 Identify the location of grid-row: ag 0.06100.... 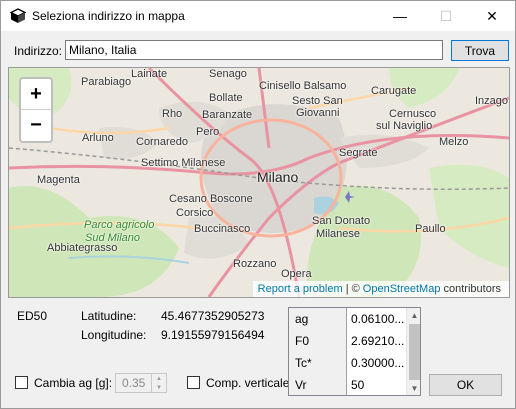
(347, 319).